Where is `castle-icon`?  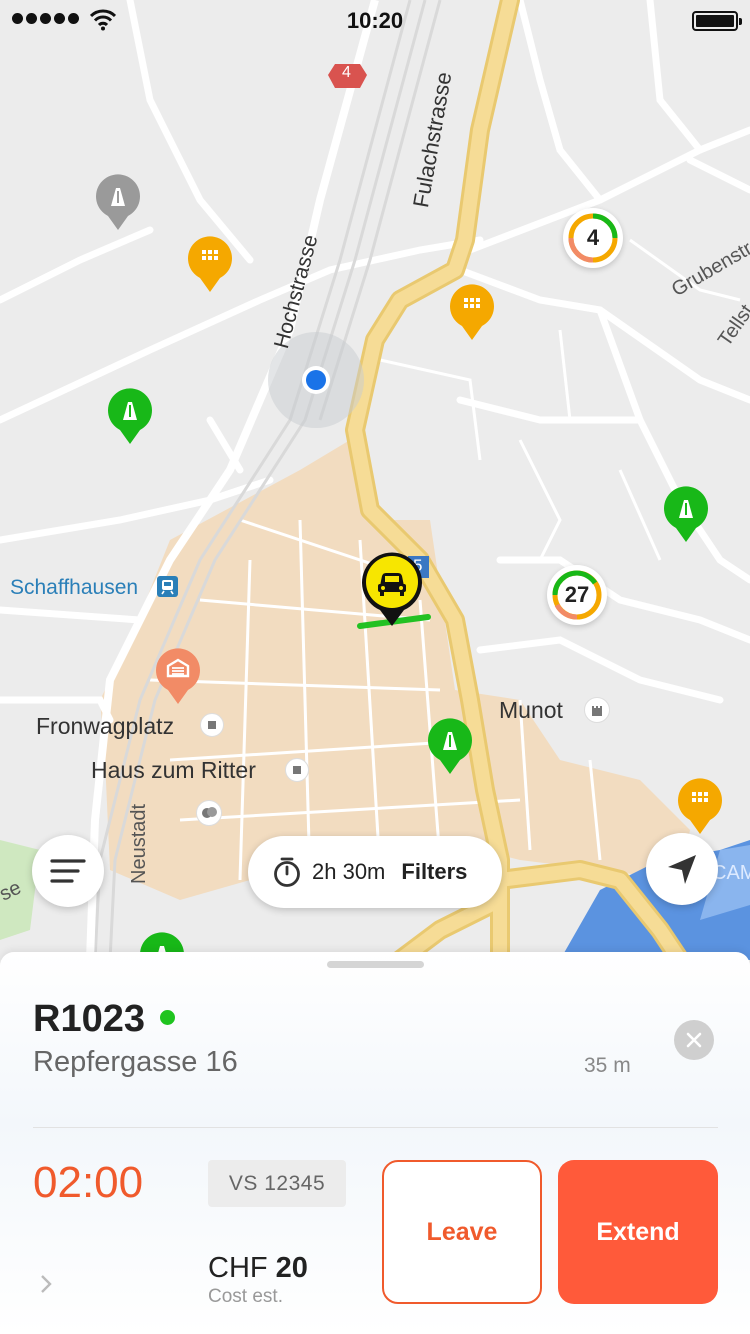 castle-icon is located at coordinates (597, 710).